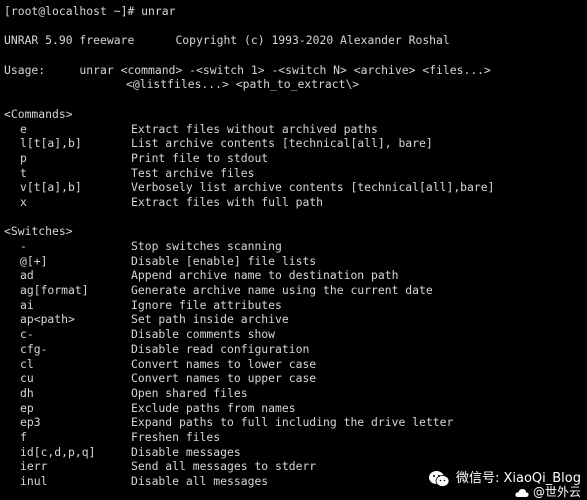 The image size is (587, 500). I want to click on switch-description: Open shared files, so click(189, 392).